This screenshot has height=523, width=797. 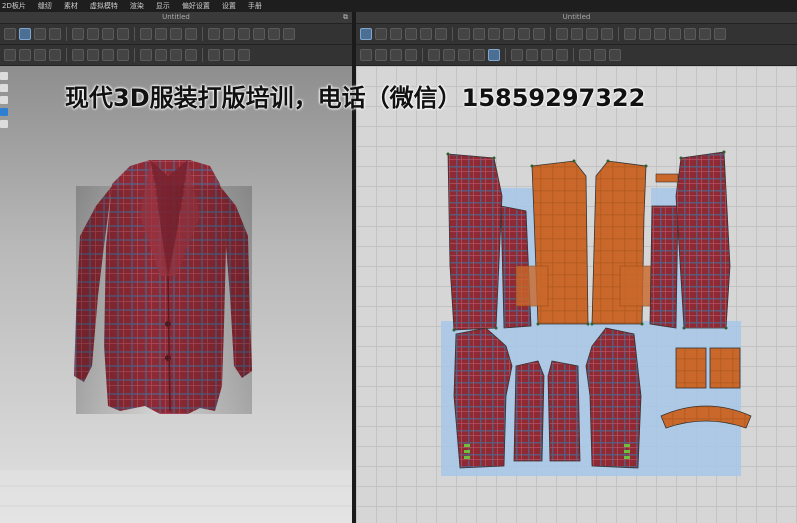 I want to click on strain-map-icon, so click(x=108, y=55).